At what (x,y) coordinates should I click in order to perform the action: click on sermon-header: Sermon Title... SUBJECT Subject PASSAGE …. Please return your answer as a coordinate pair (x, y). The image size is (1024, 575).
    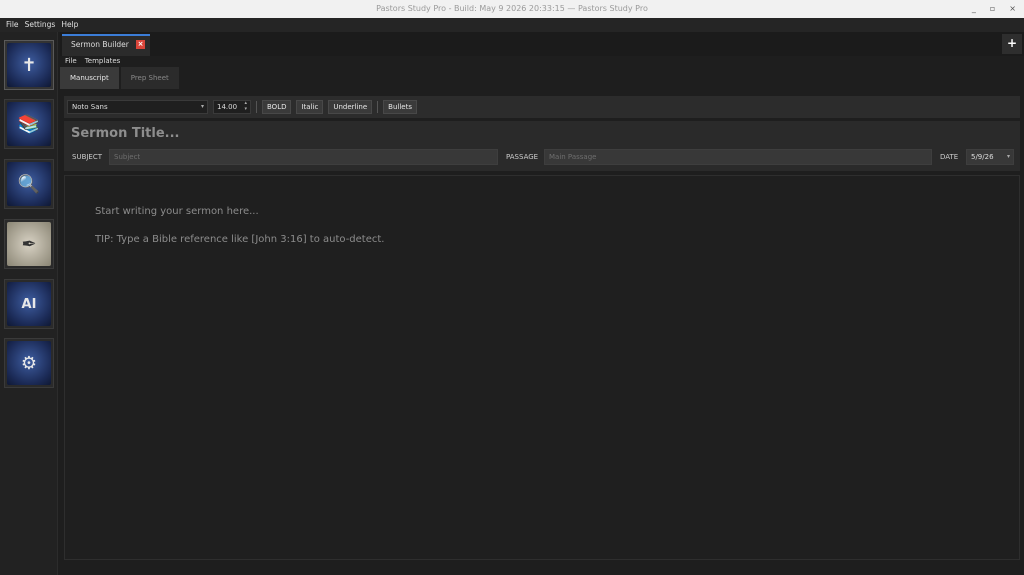
    Looking at the image, I should click on (542, 146).